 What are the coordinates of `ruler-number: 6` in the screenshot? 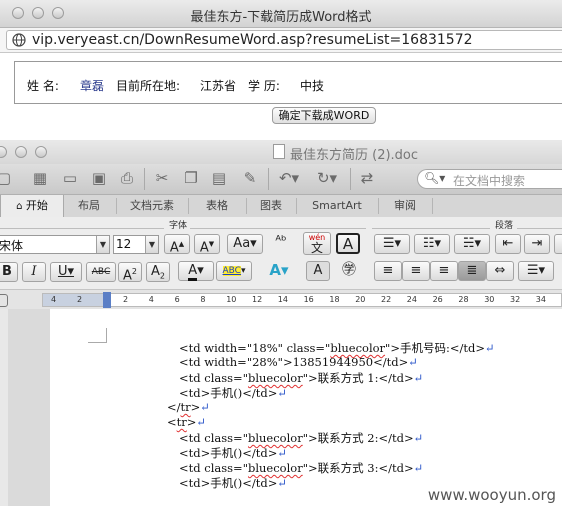 It's located at (177, 299).